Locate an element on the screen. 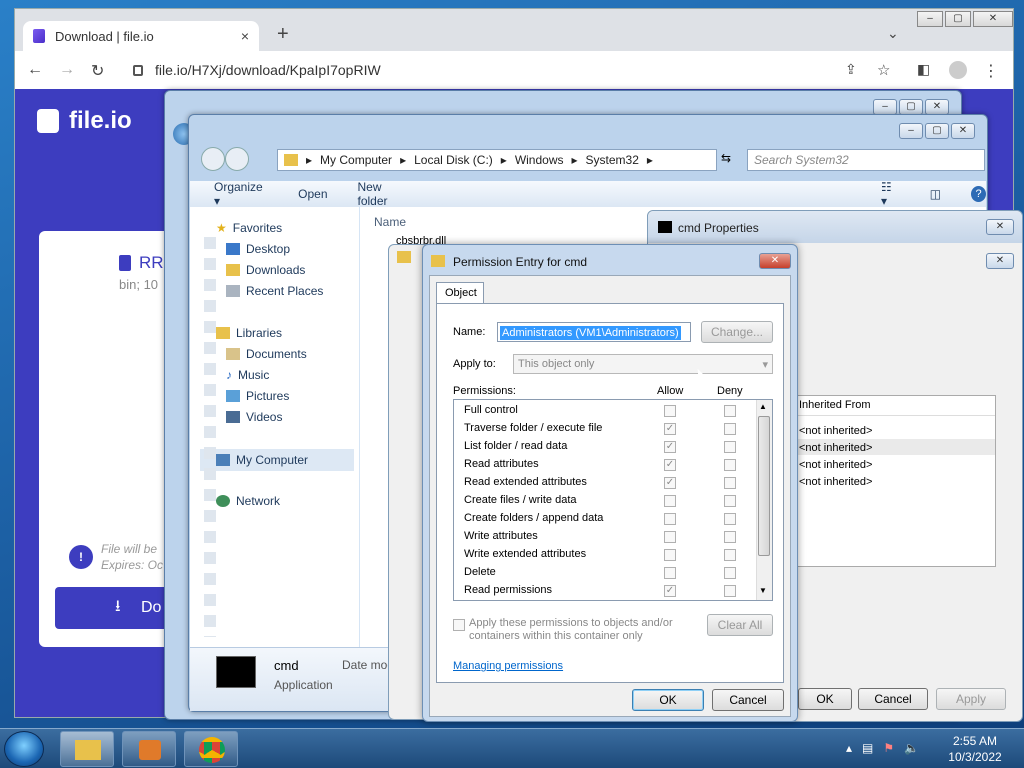 This screenshot has width=1024, height=768. nav-music: ♪ Music is located at coordinates (247, 375).